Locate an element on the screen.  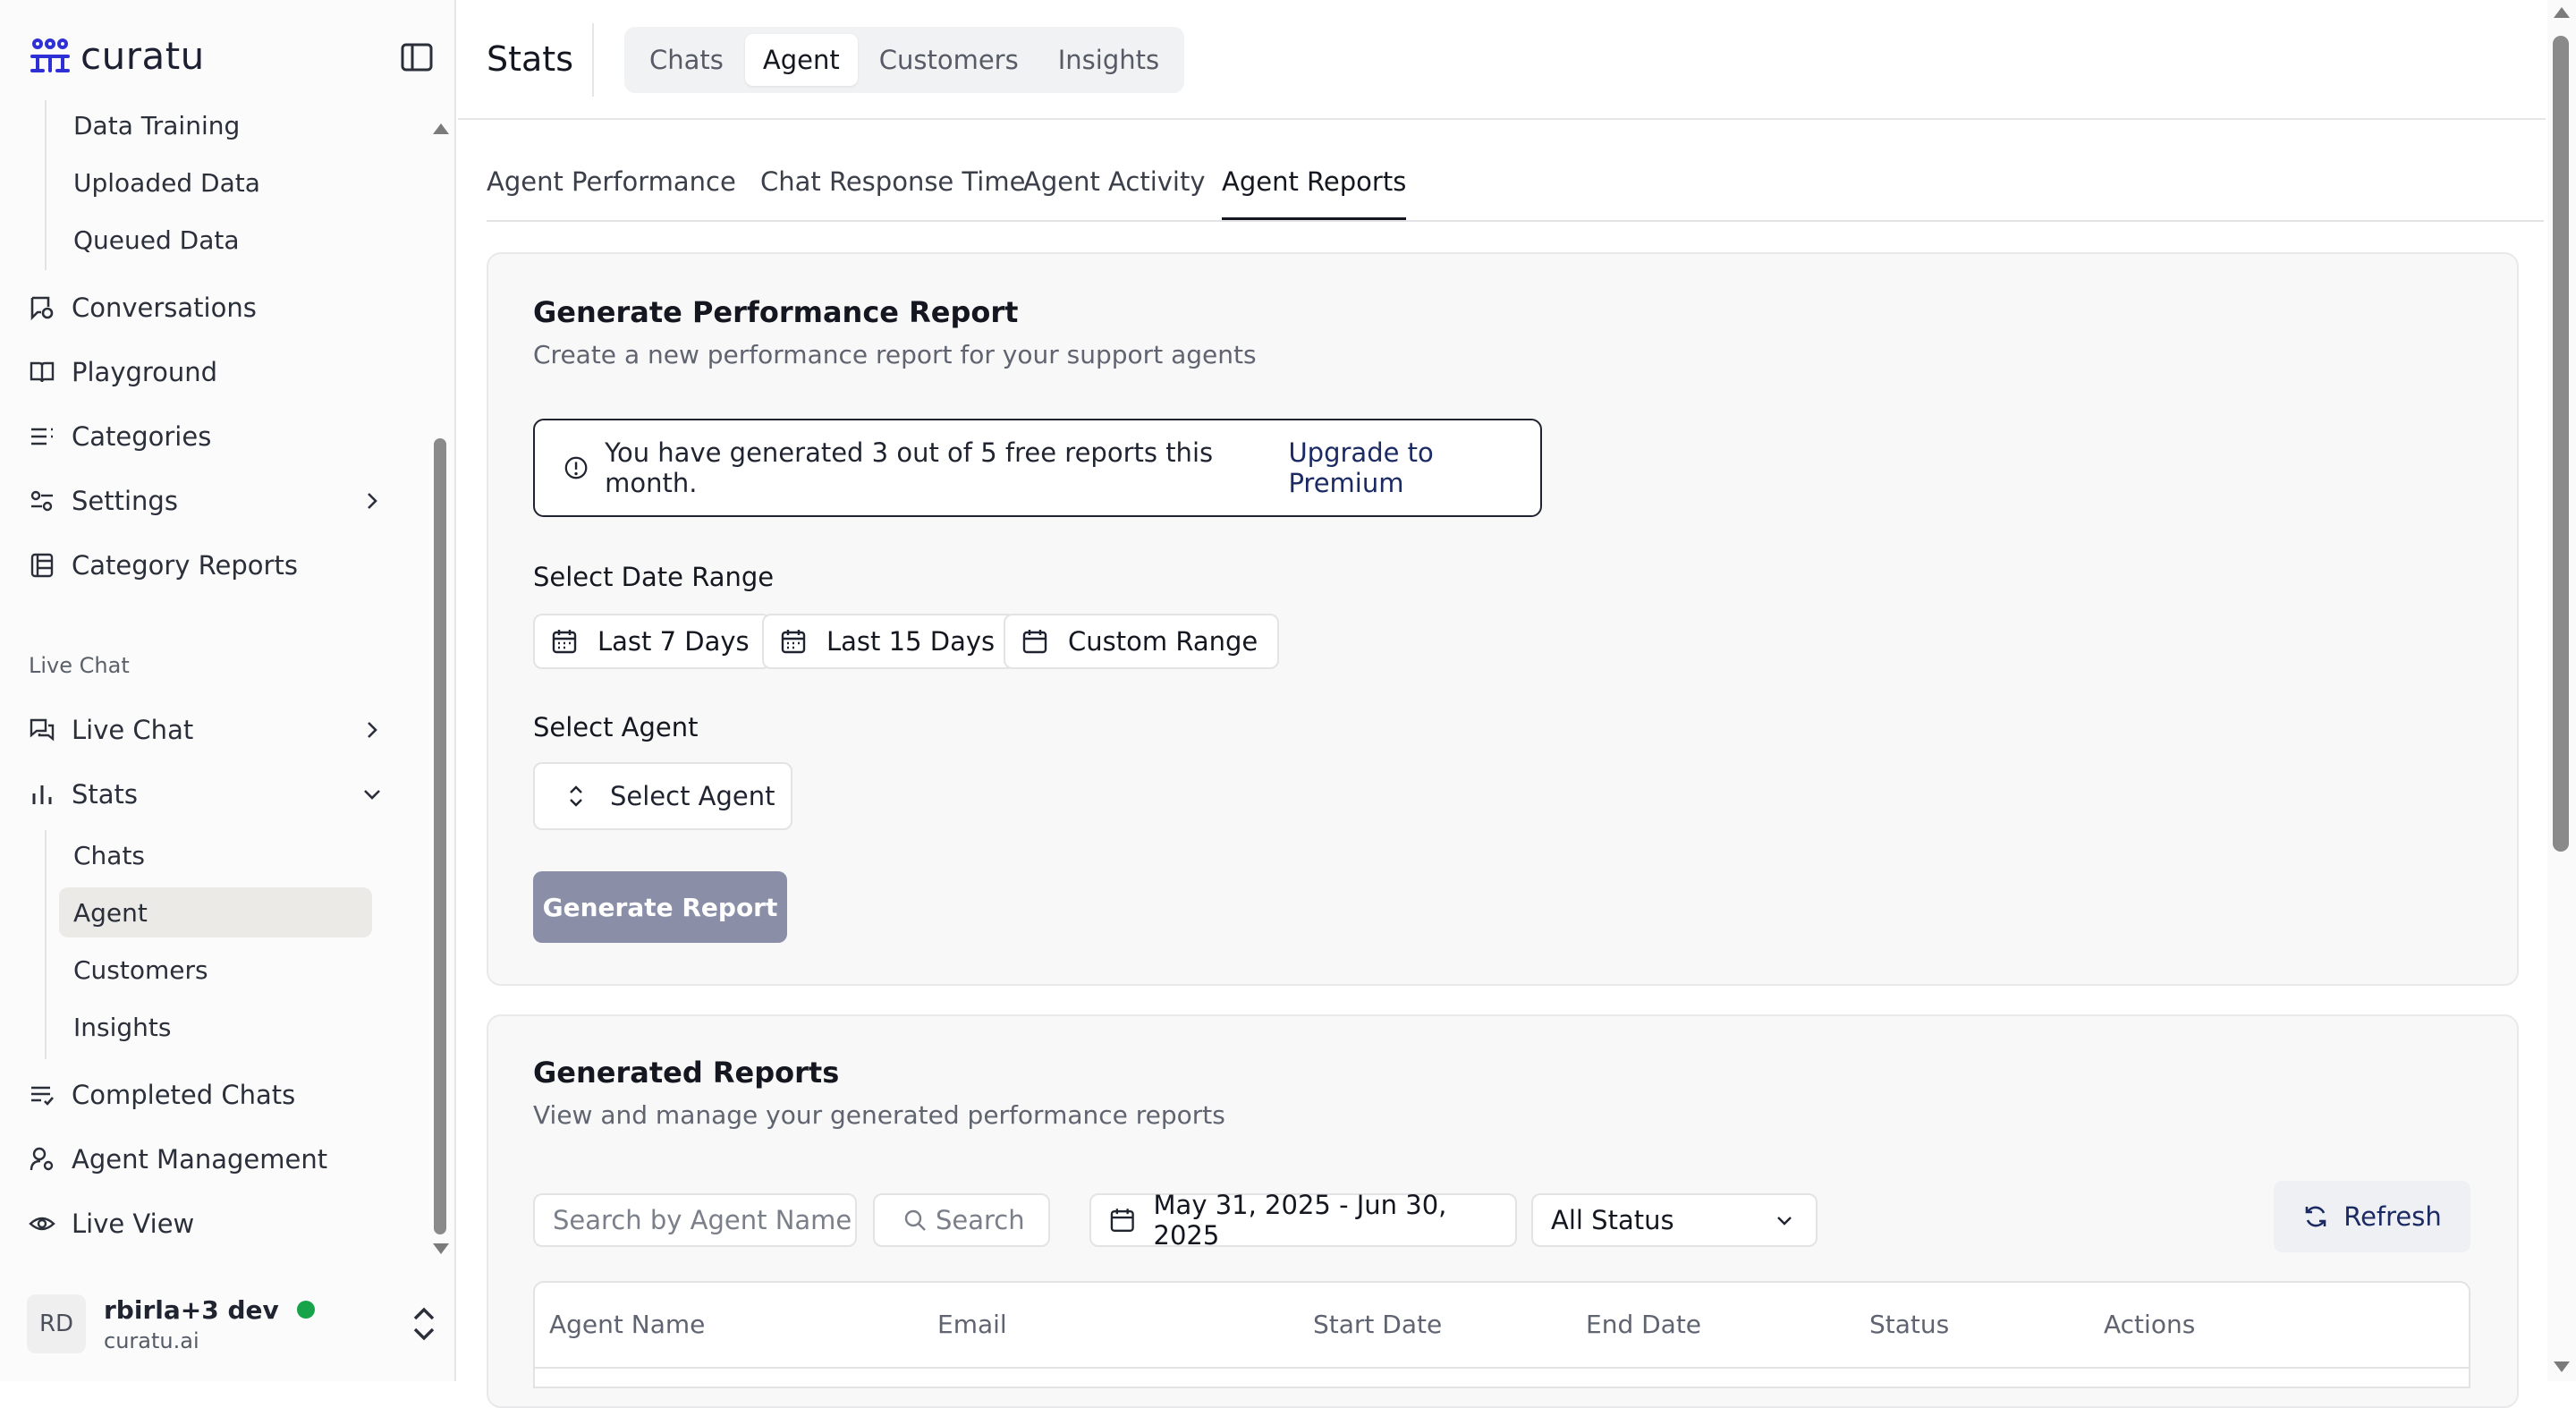
conversations-icon is located at coordinates (42, 308).